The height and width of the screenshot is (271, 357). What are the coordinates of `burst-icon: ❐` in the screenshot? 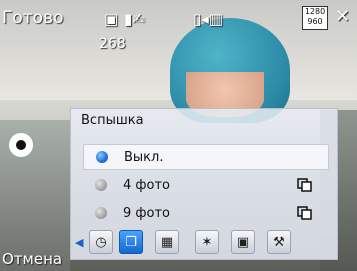 It's located at (131, 242).